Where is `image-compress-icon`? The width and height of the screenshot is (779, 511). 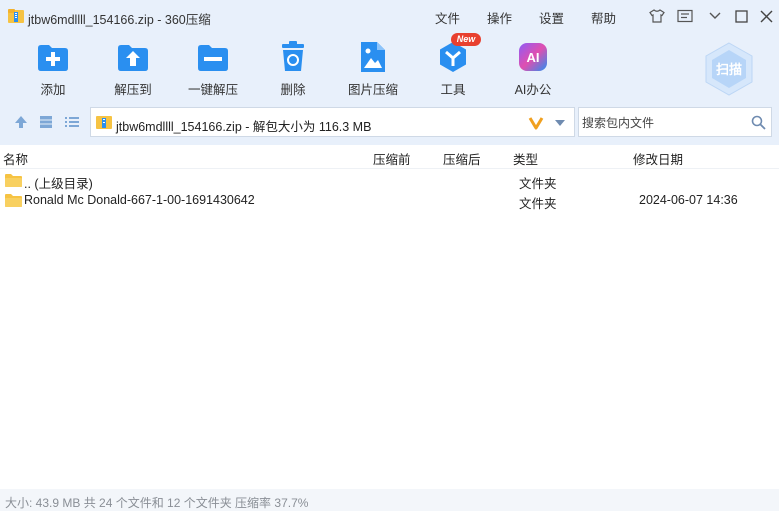
image-compress-icon is located at coordinates (373, 57).